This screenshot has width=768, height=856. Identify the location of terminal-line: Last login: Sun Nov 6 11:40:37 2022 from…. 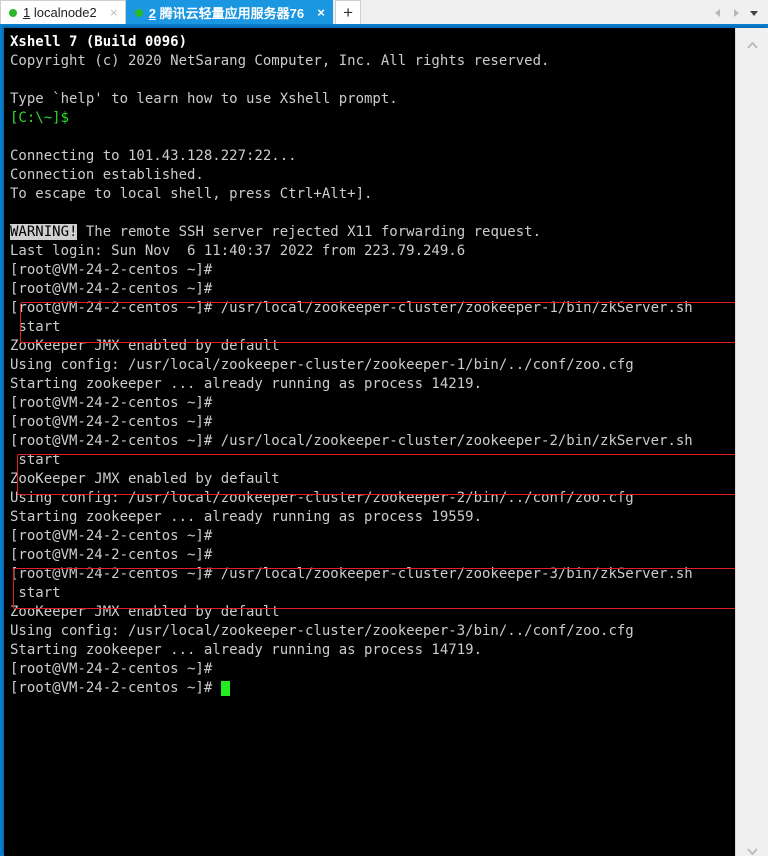
(372, 251).